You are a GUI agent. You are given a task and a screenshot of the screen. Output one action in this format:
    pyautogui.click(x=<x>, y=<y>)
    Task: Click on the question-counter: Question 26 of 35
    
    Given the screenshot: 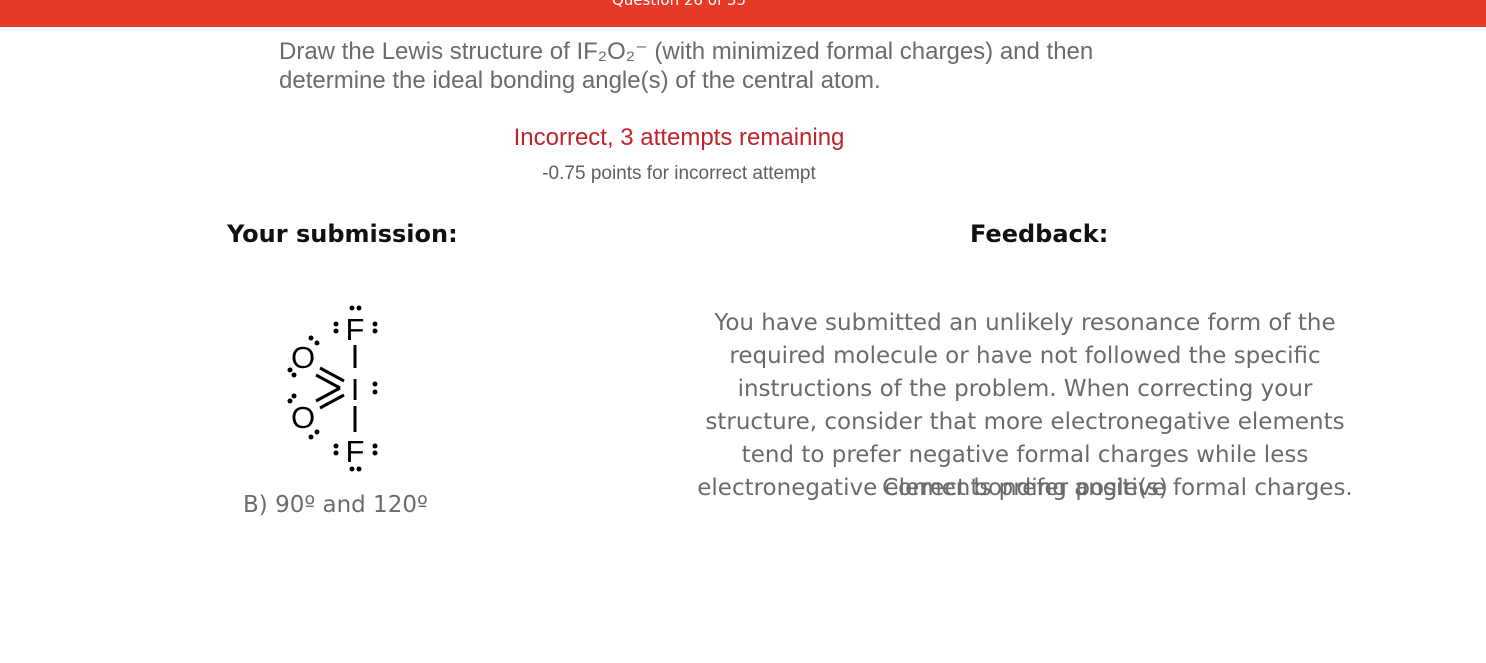 What is the action you would take?
    pyautogui.click(x=679, y=4)
    